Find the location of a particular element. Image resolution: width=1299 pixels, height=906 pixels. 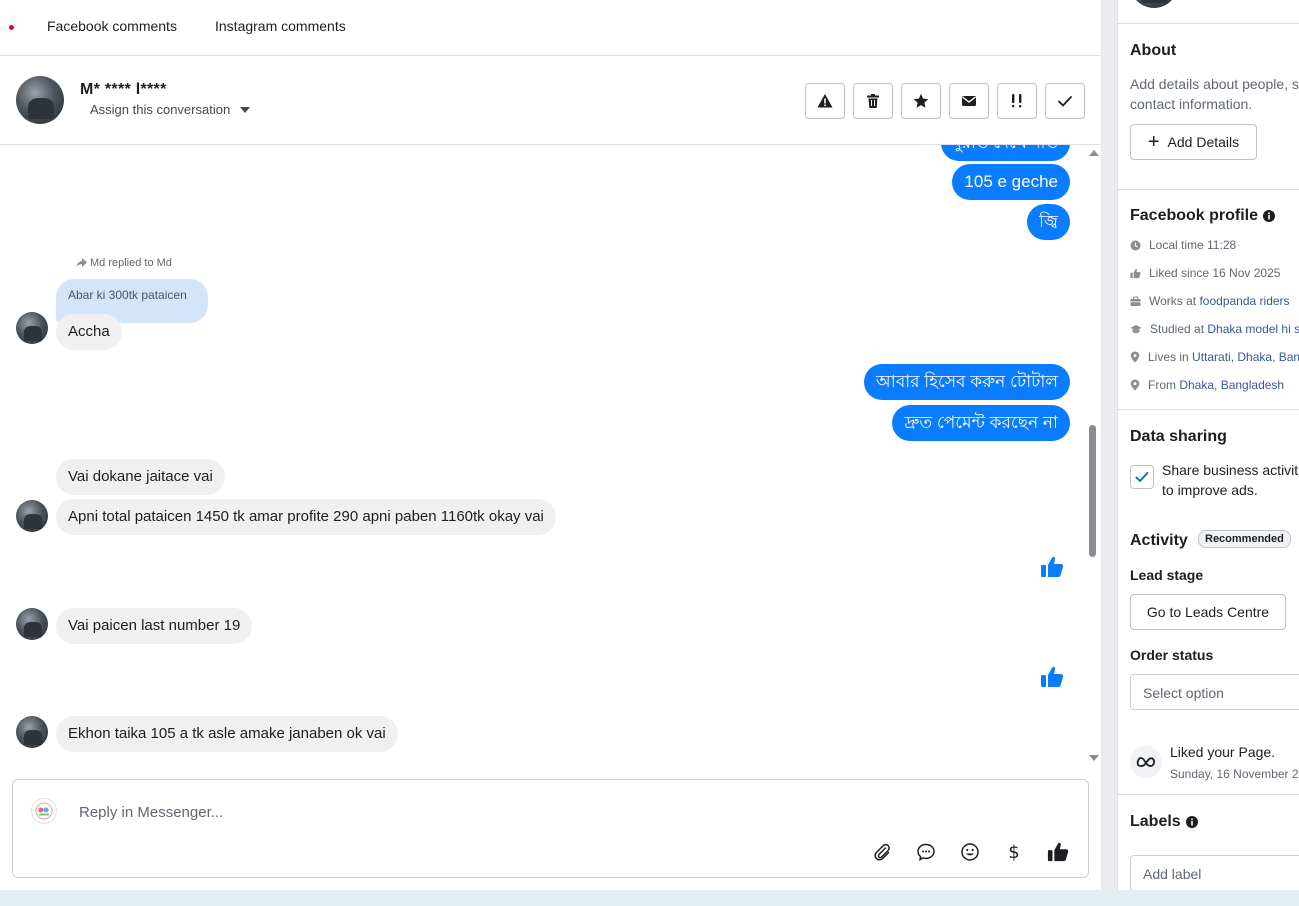

warning-icon is located at coordinates (825, 101).